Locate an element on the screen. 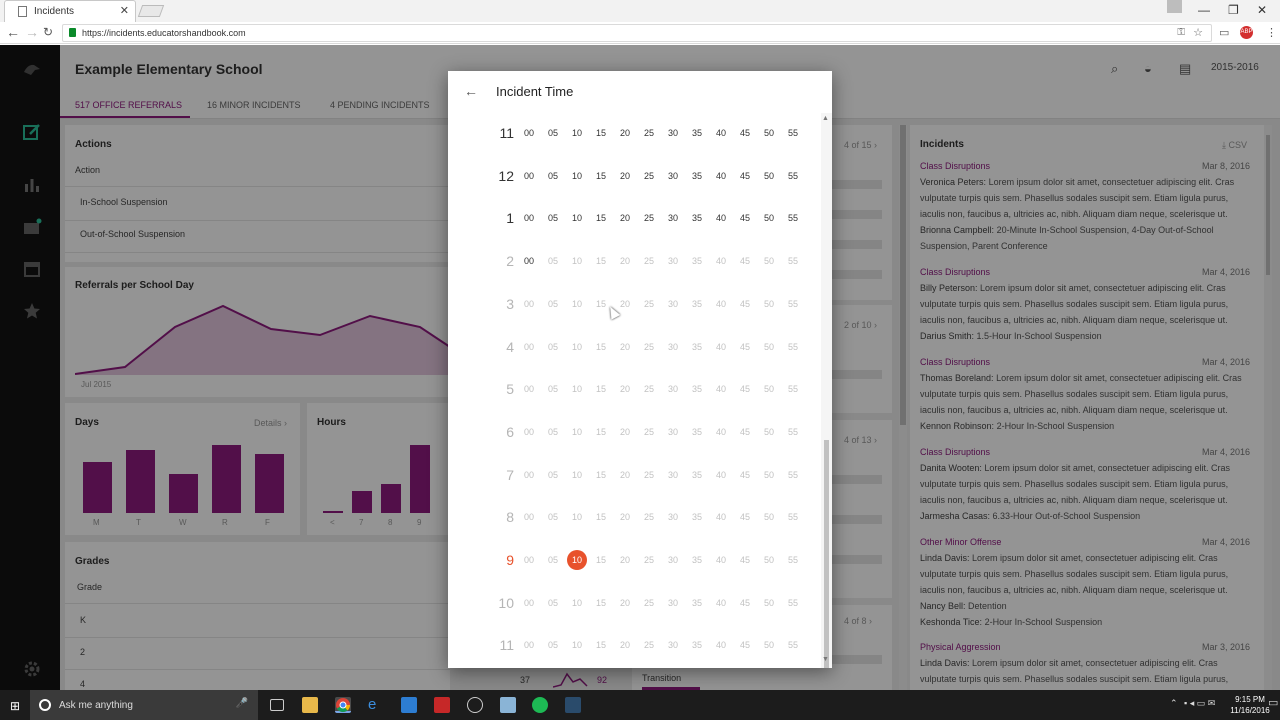  cortana-search-box: Ask me anything 🎤 is located at coordinates (144, 705).